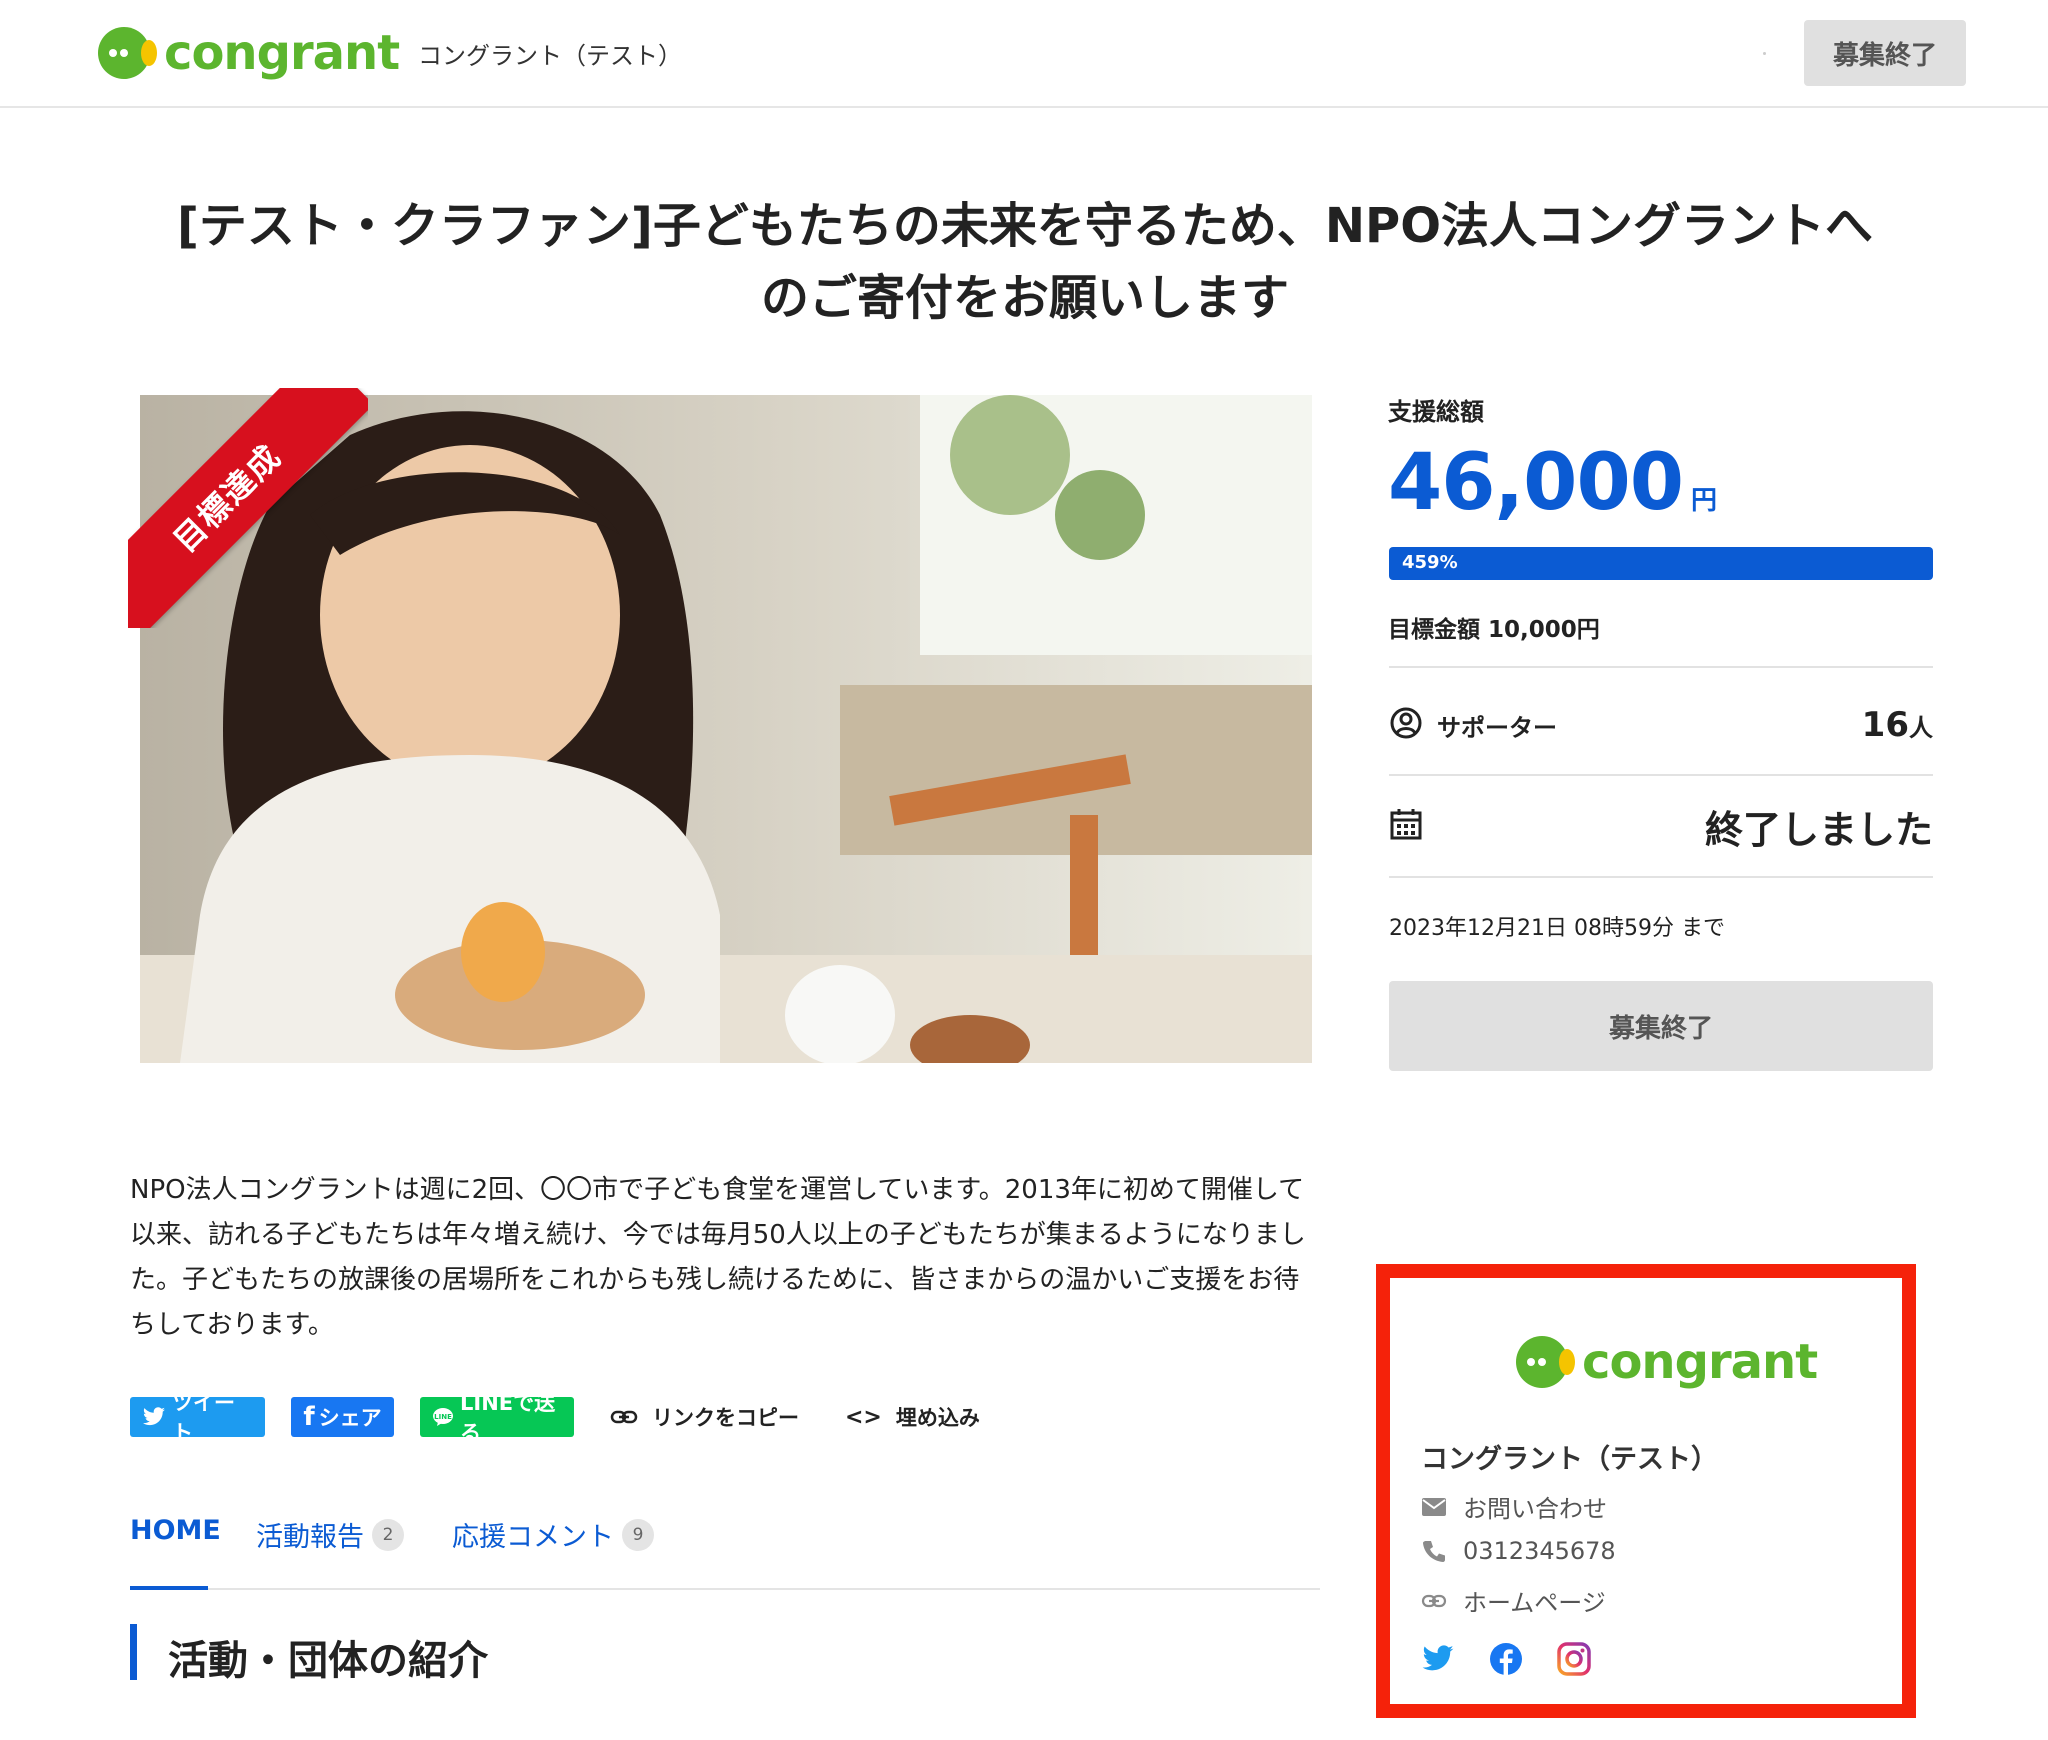  I want to click on embed-label: 埋め込み, so click(937, 1418).